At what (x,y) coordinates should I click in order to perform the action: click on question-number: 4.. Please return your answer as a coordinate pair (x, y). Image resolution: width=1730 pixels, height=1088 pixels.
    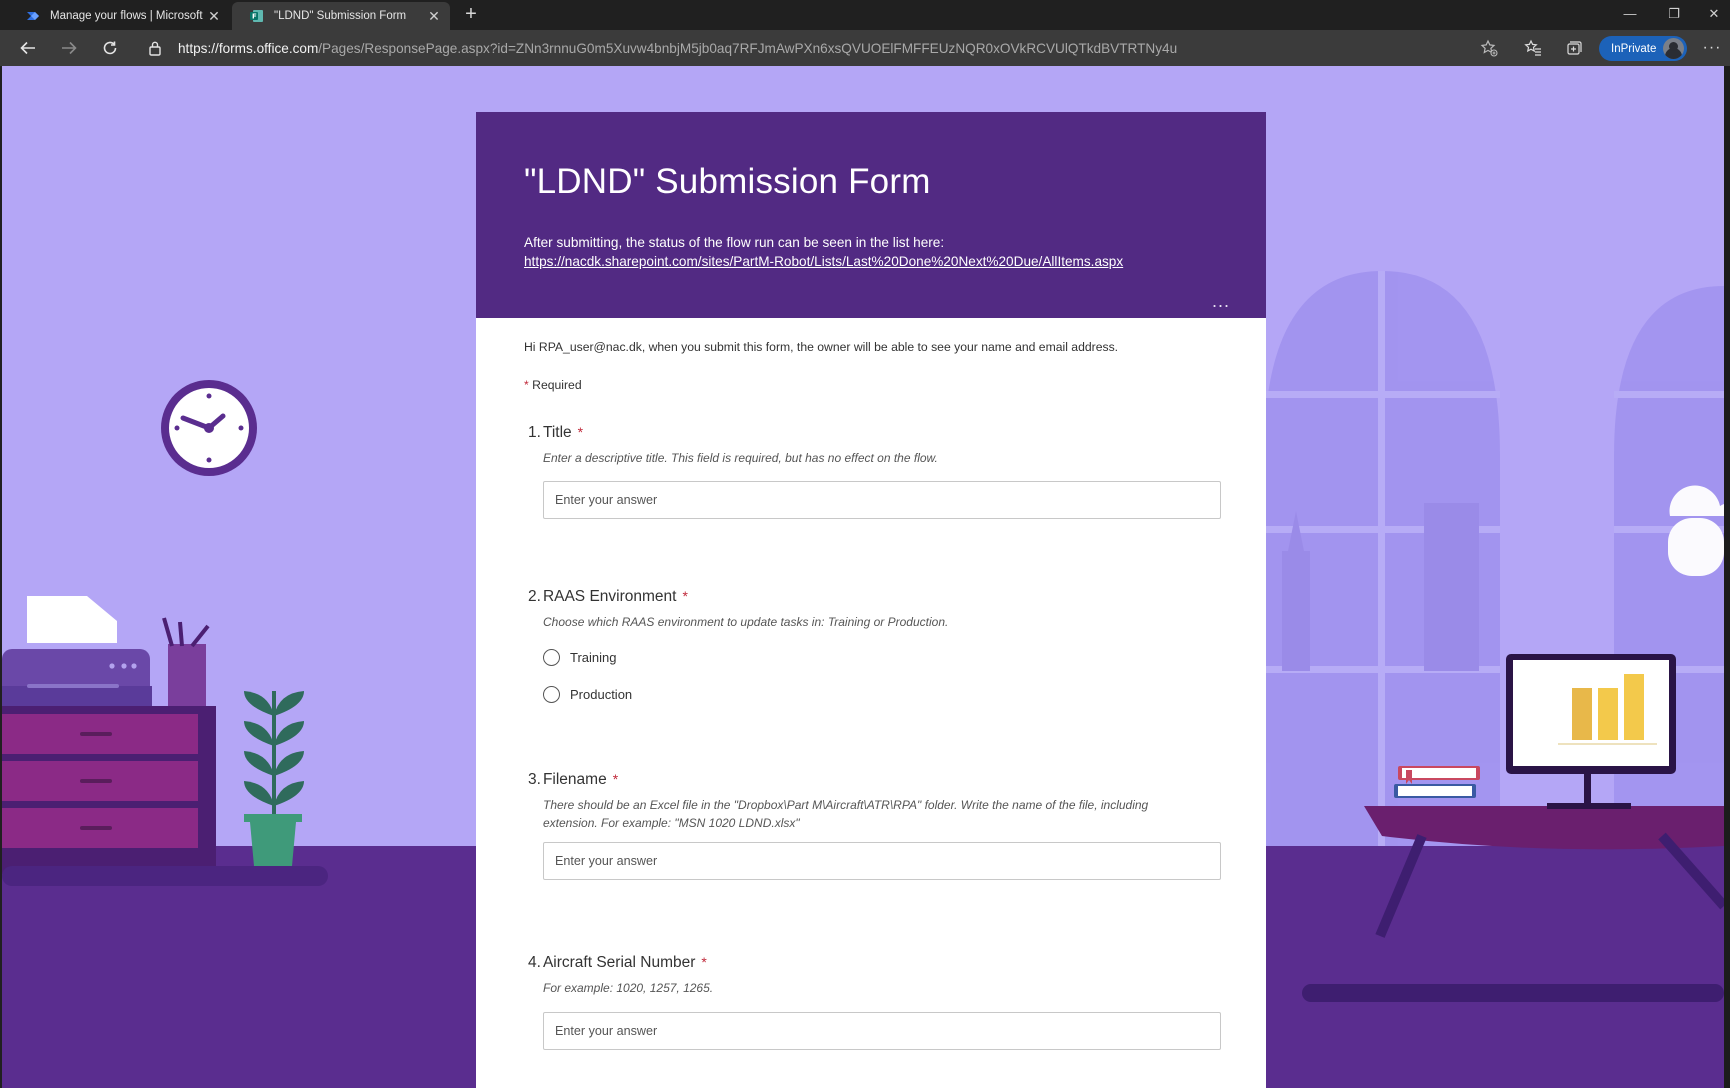
    Looking at the image, I should click on (534, 962).